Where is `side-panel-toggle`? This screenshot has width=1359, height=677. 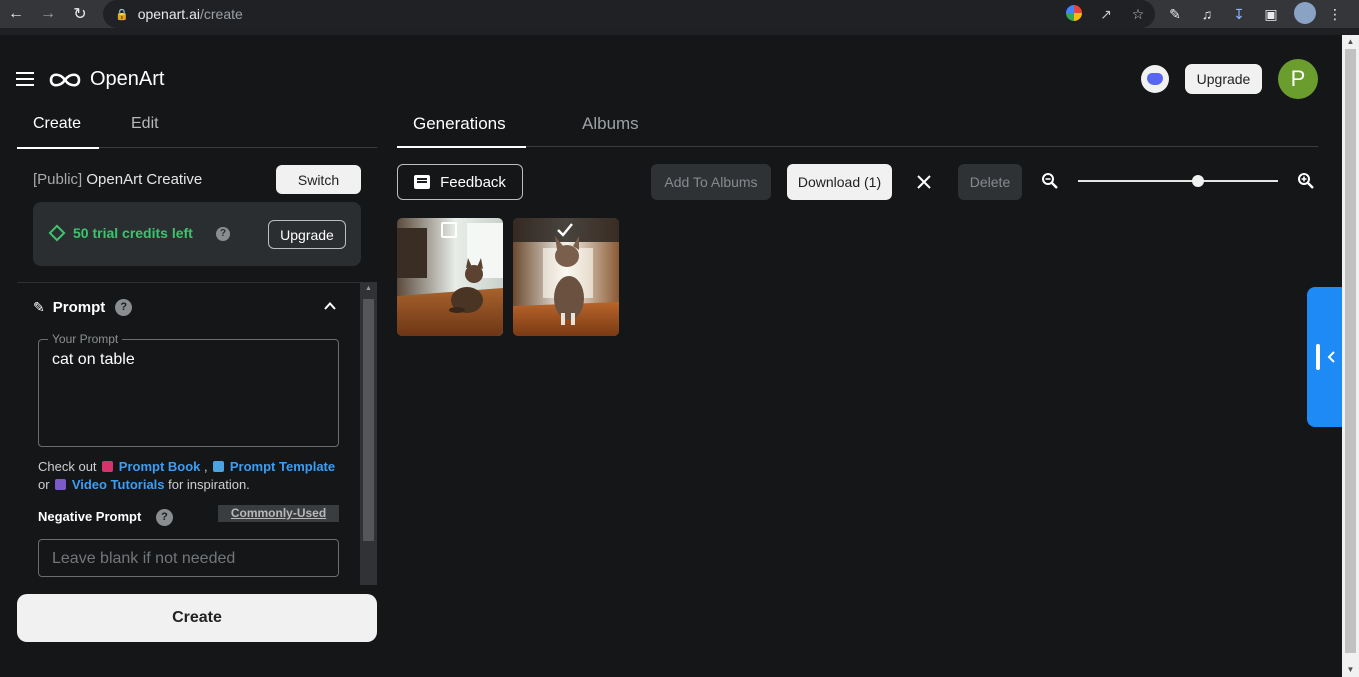 side-panel-toggle is located at coordinates (1324, 357).